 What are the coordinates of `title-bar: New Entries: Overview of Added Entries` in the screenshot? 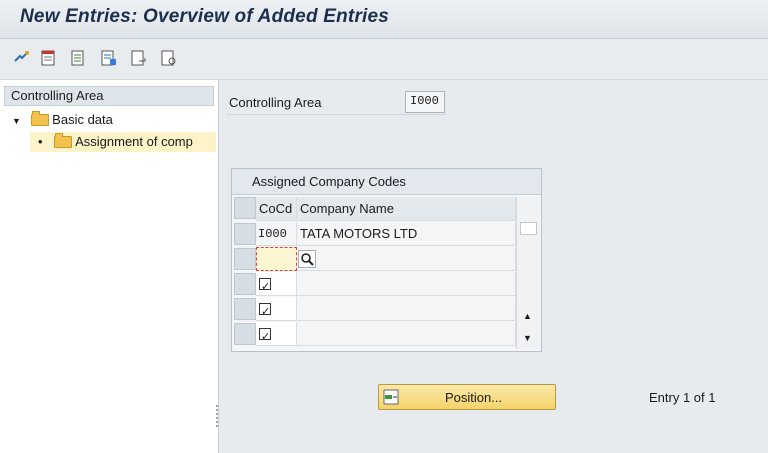 It's located at (384, 19).